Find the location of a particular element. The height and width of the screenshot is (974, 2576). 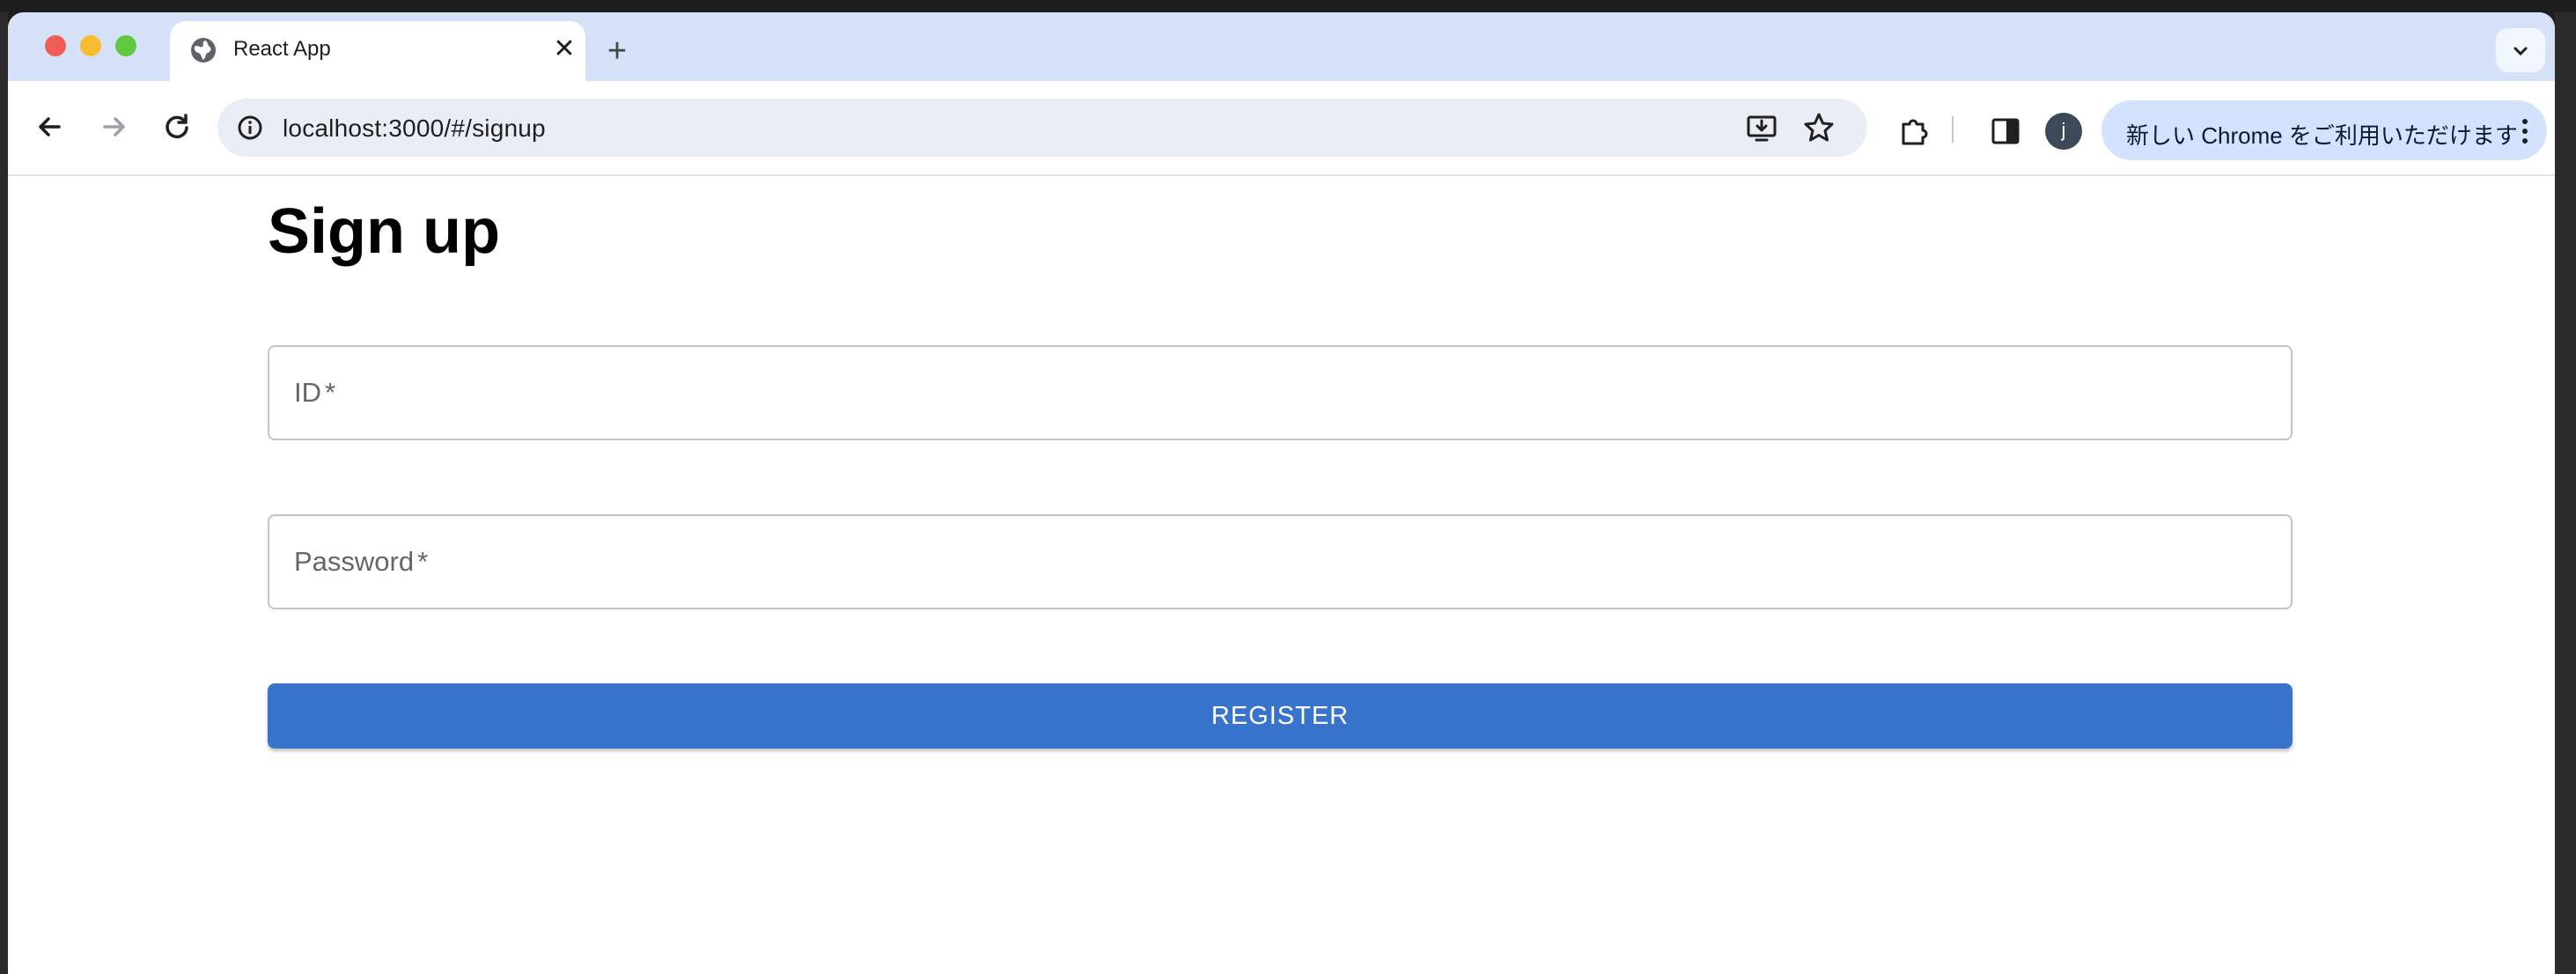

install-app-icon is located at coordinates (1762, 128).